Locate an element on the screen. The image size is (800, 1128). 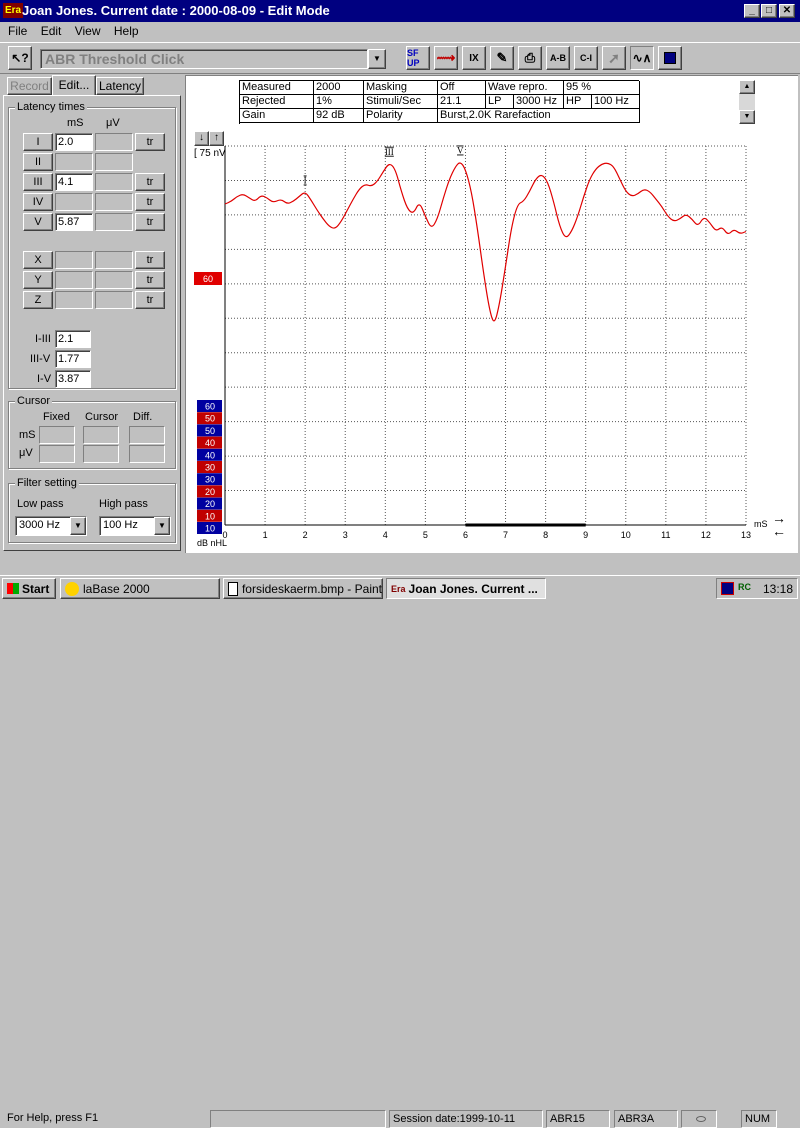
latency-ms-i: 2.0 is located at coordinates (74, 142).